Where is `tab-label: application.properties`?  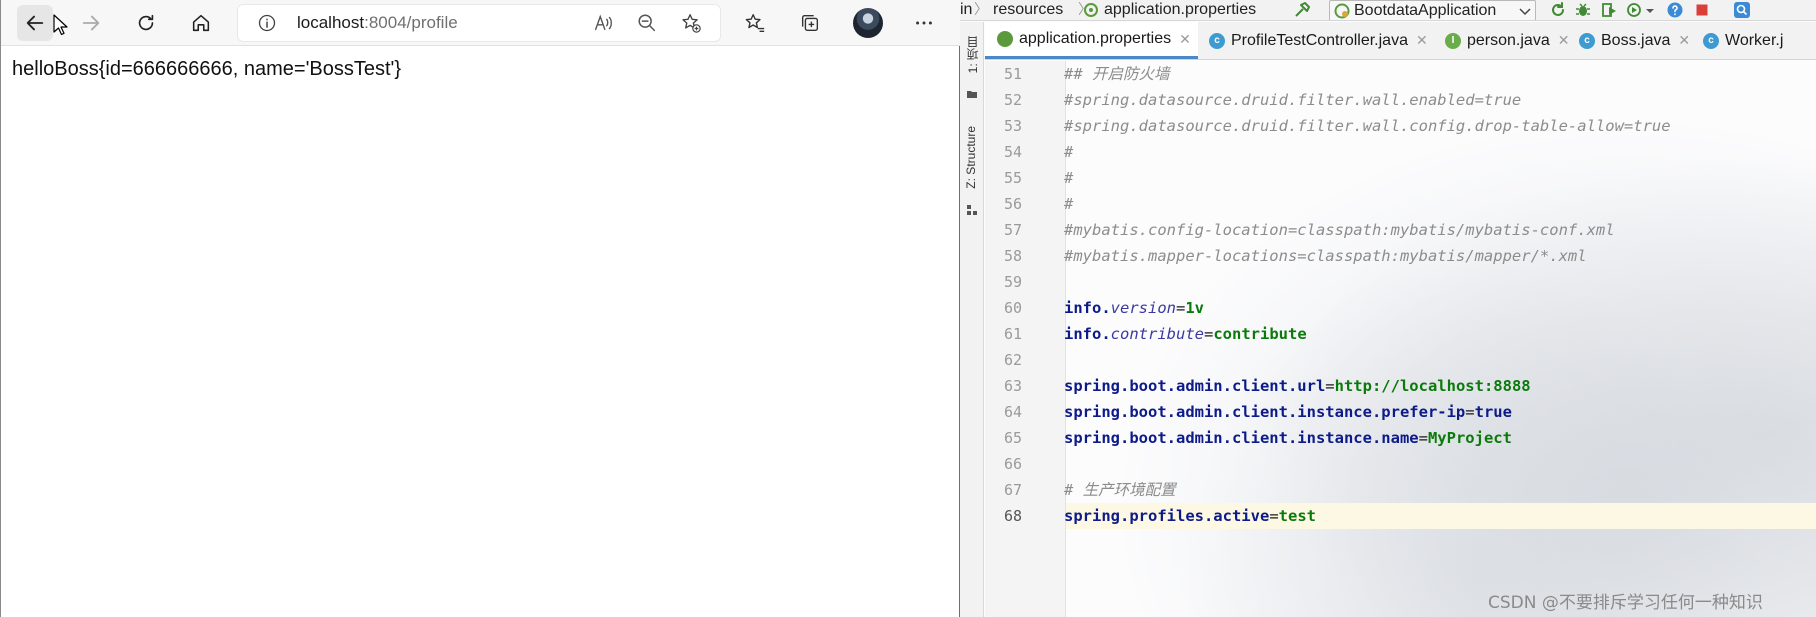
tab-label: application.properties is located at coordinates (1095, 38).